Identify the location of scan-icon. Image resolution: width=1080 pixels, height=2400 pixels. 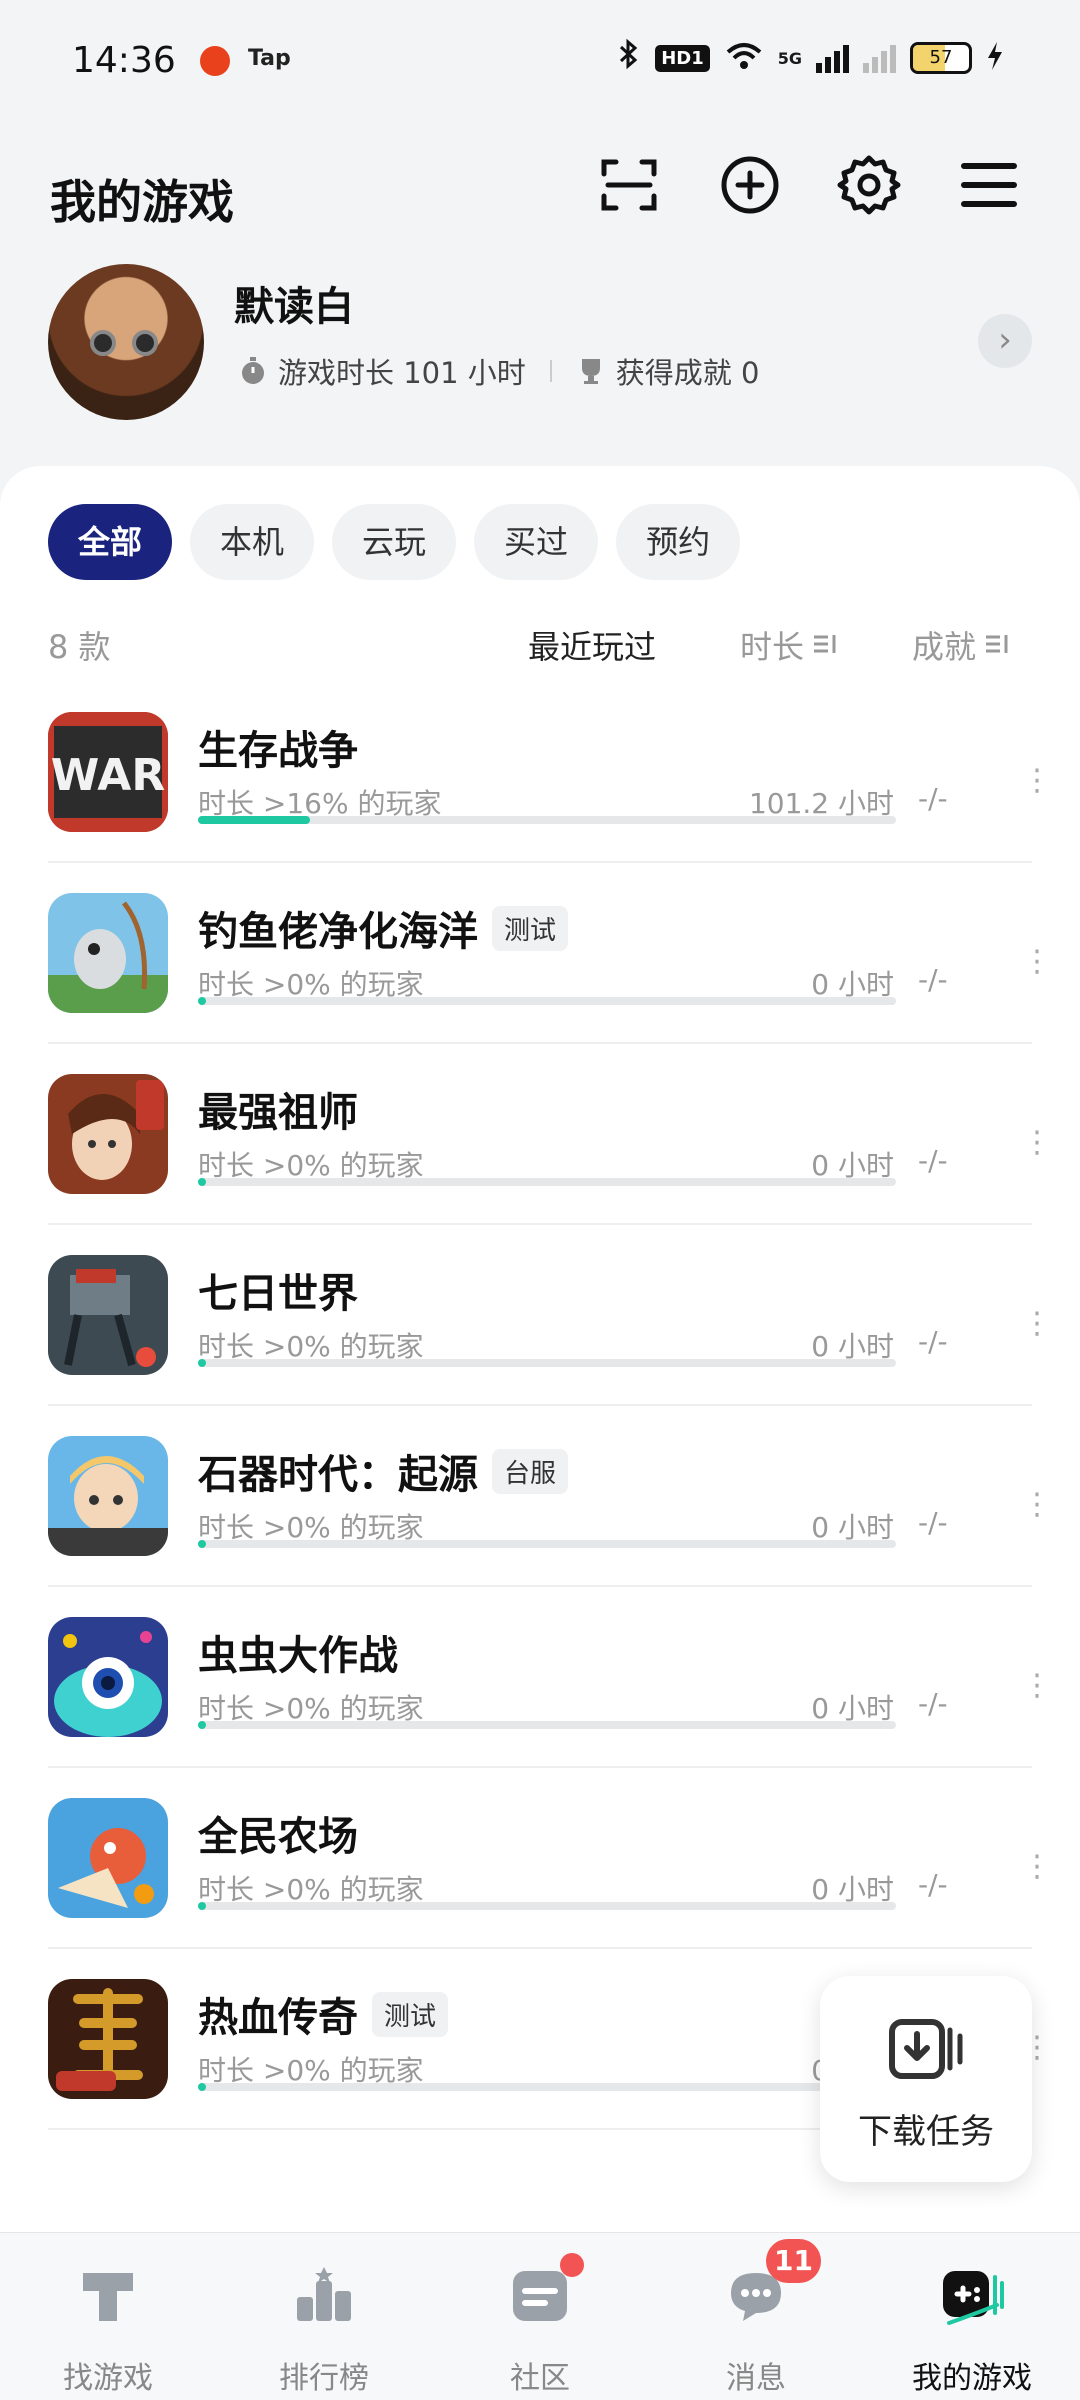
(629, 185).